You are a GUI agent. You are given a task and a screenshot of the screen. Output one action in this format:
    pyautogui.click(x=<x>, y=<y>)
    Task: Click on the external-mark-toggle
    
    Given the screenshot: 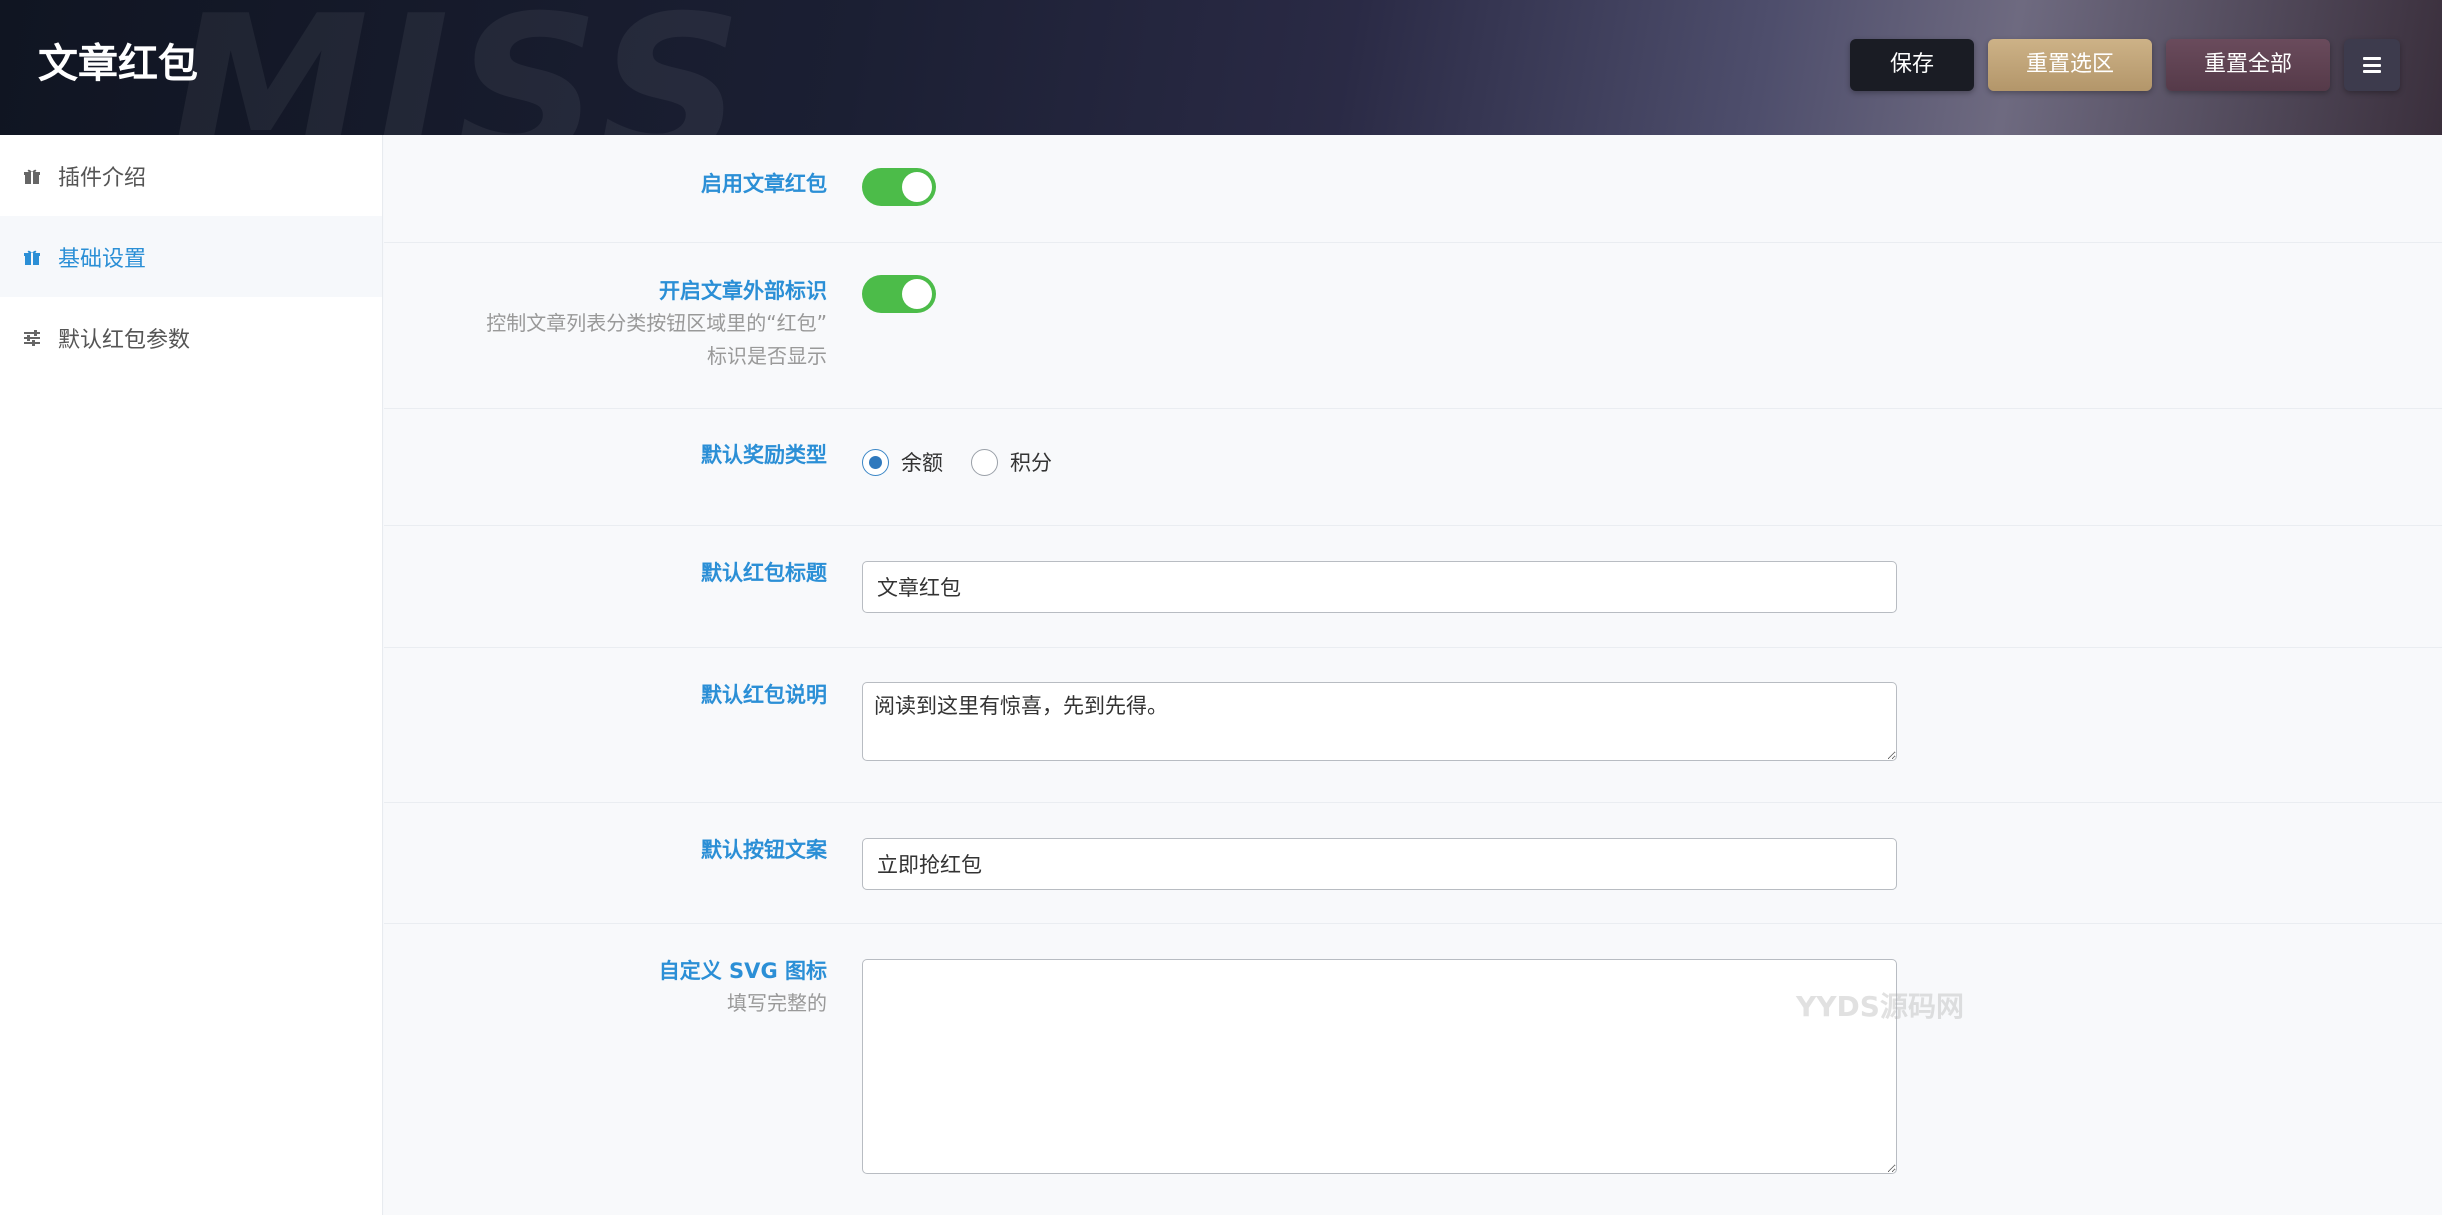 What is the action you would take?
    pyautogui.click(x=899, y=294)
    